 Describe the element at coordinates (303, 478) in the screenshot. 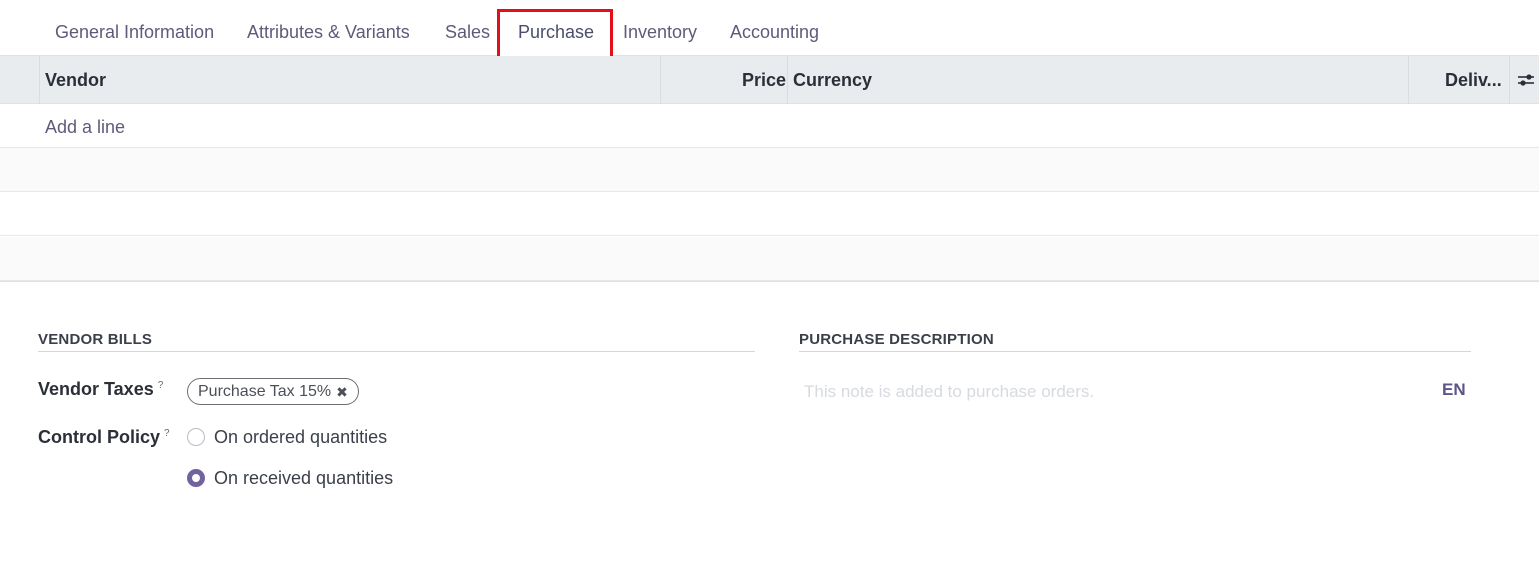

I see `radio-label-received: On received quantities` at that location.